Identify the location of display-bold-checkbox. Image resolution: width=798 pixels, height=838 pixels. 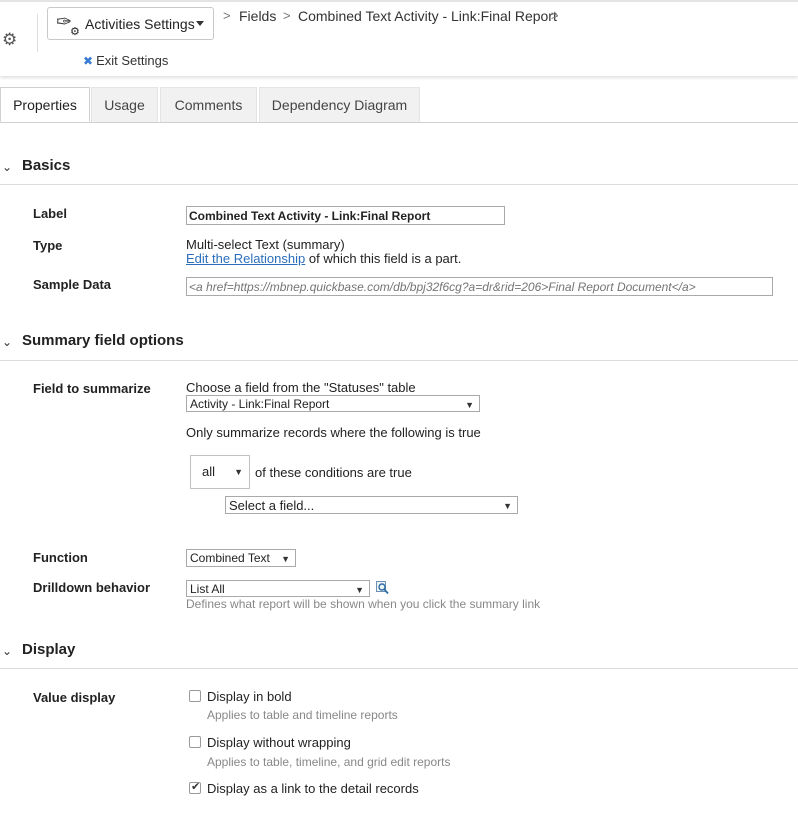
(195, 696).